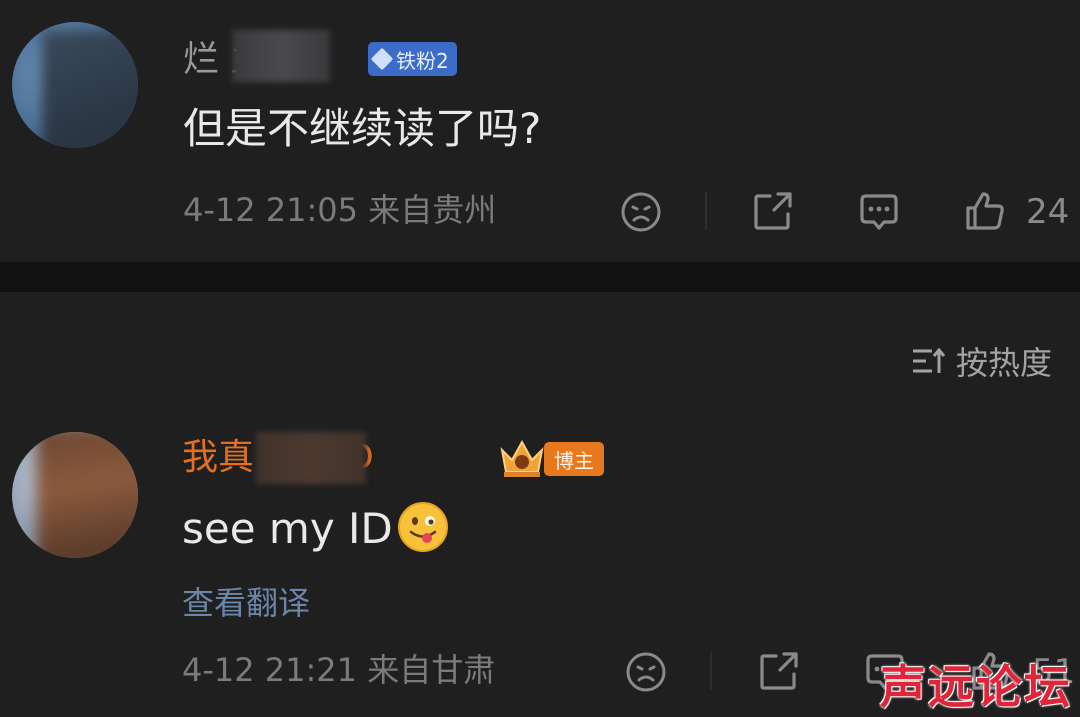  What do you see at coordinates (339, 670) in the screenshot?
I see `comment-meta: 4-12 21:21 来自甘肃` at bounding box center [339, 670].